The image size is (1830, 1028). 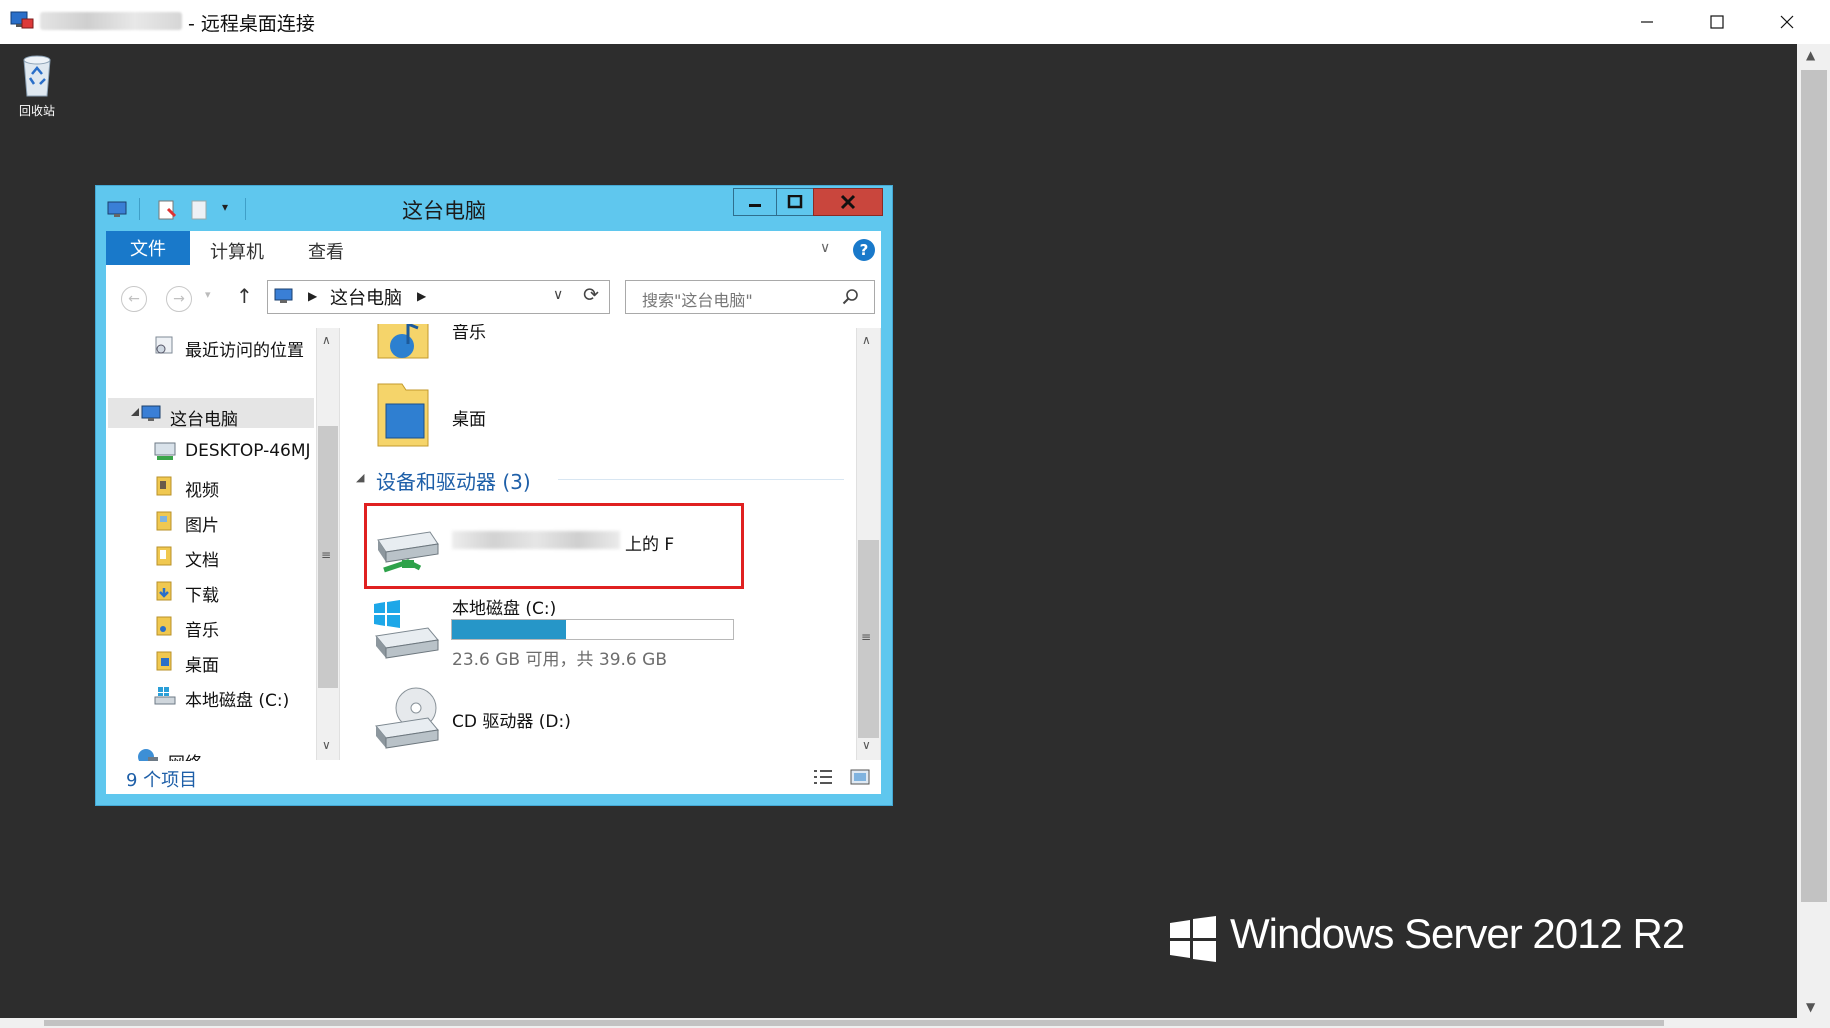 I want to click on rdp-horizontal-scroll-thumb, so click(x=854, y=1023).